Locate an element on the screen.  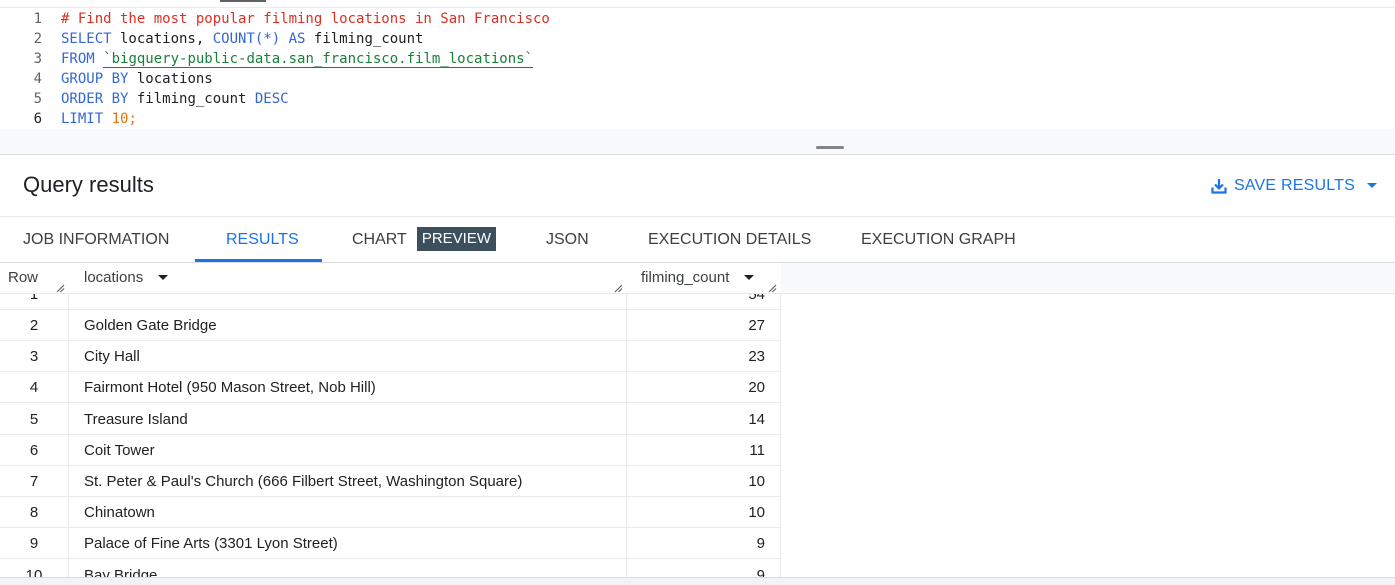
tab-chart: CHART PREVIEW is located at coordinates (424, 240).